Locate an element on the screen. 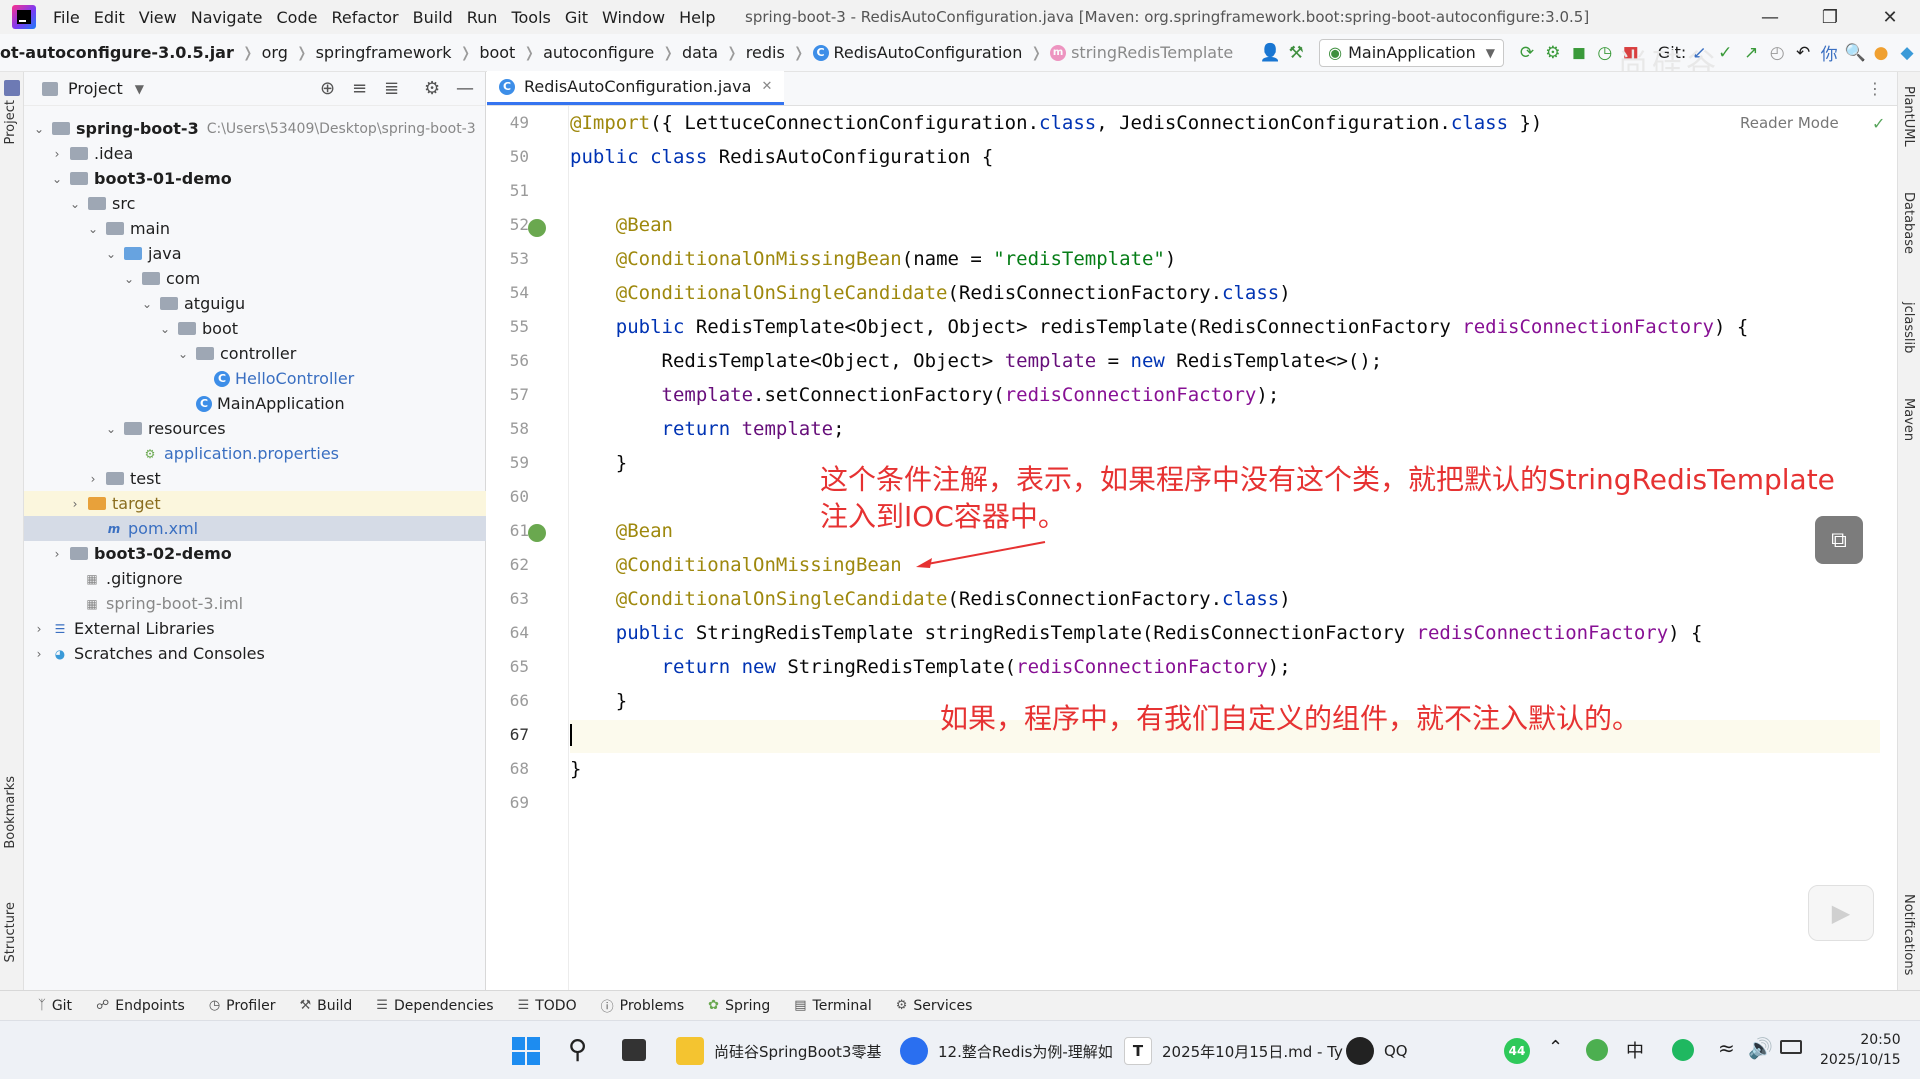 The width and height of the screenshot is (1920, 1079). windows-start-icon is located at coordinates (526, 1051).